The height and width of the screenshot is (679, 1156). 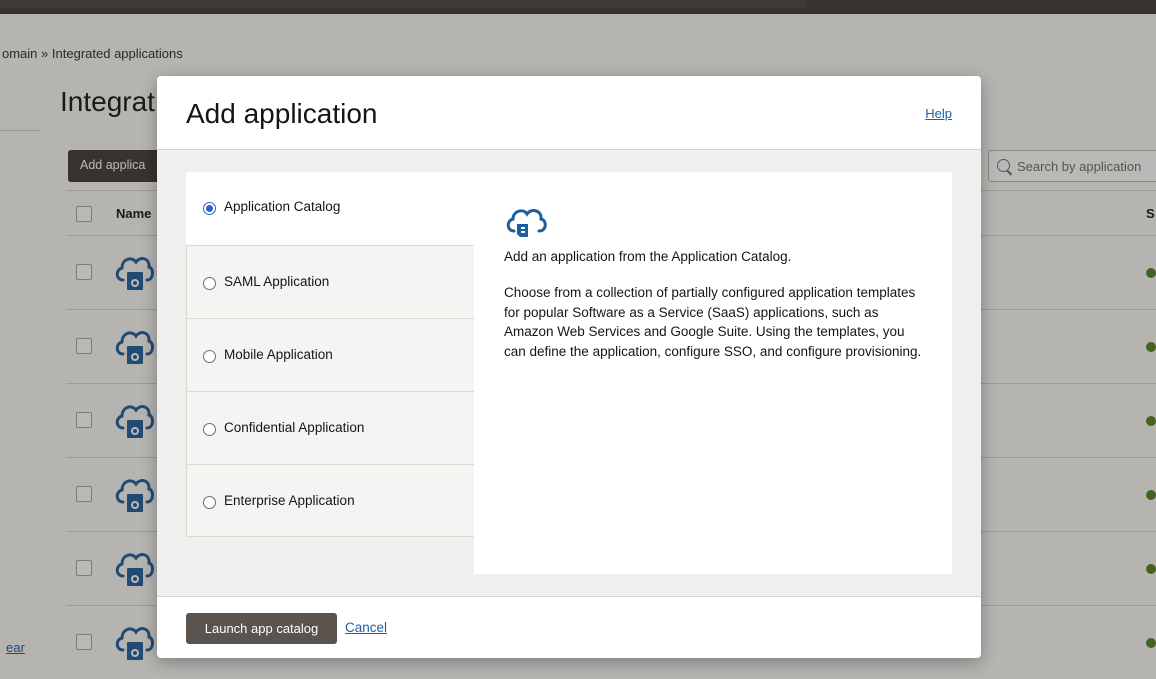 What do you see at coordinates (277, 281) in the screenshot?
I see `option-label: SAML Application` at bounding box center [277, 281].